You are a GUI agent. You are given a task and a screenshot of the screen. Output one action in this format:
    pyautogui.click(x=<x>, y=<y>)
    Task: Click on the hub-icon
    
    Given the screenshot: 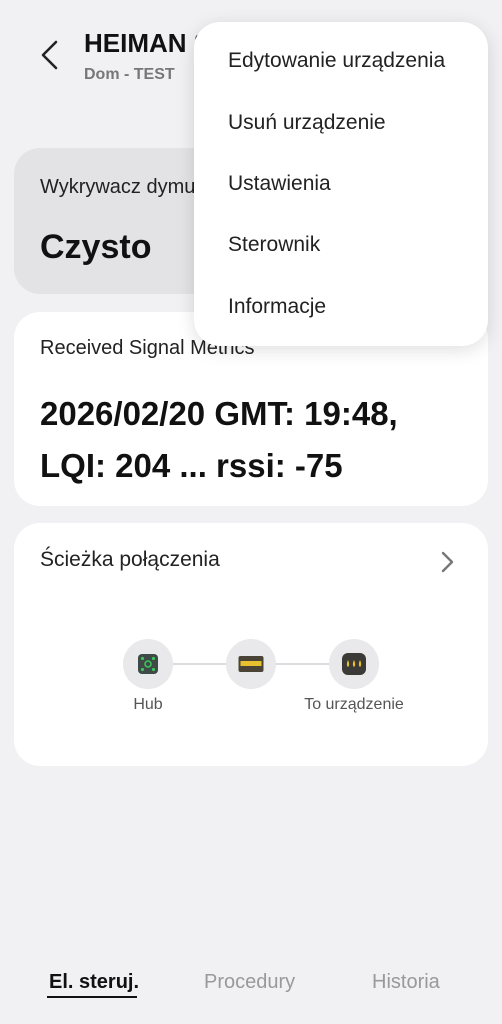 What is the action you would take?
    pyautogui.click(x=148, y=664)
    